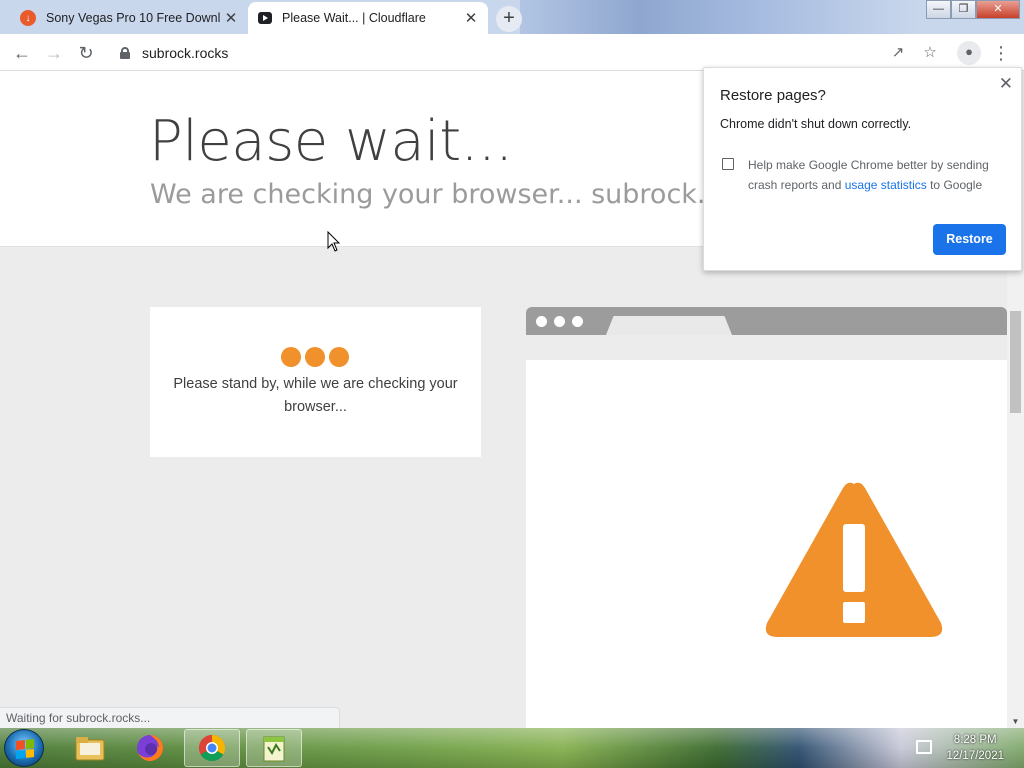 The image size is (1024, 768). What do you see at coordinates (86, 53) in the screenshot?
I see `reload-icon: ↻` at bounding box center [86, 53].